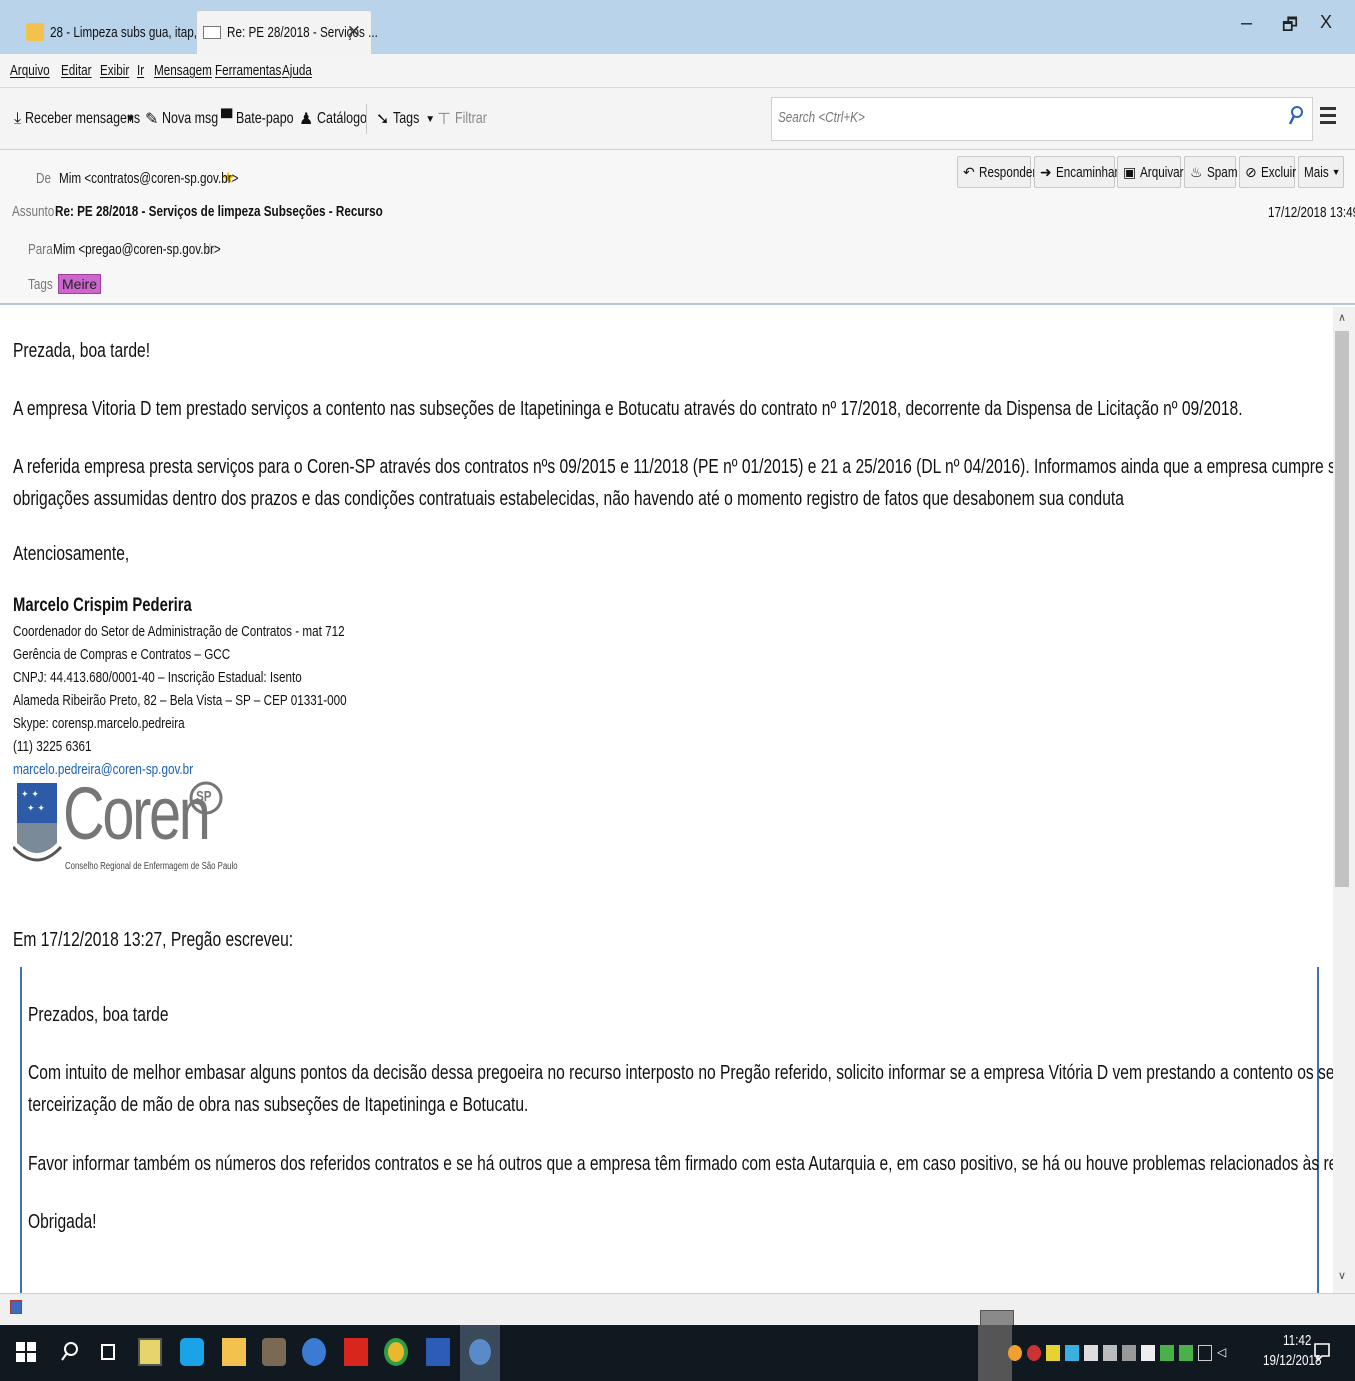  I want to click on pdf-reader-icon, so click(356, 1352).